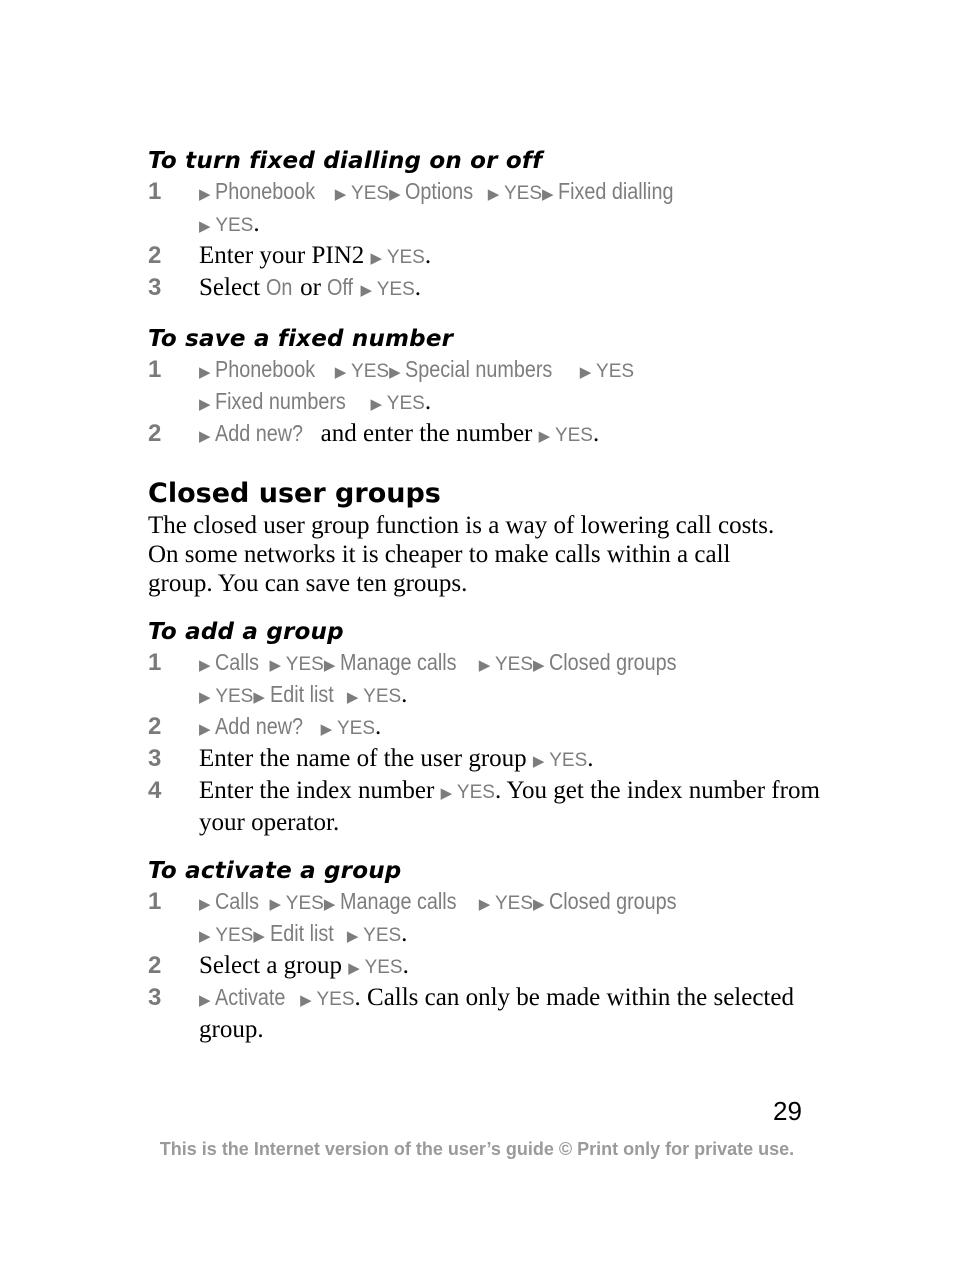 The image size is (954, 1269). I want to click on procedure-title: To turn fixed dialling on or off, so click(345, 161).